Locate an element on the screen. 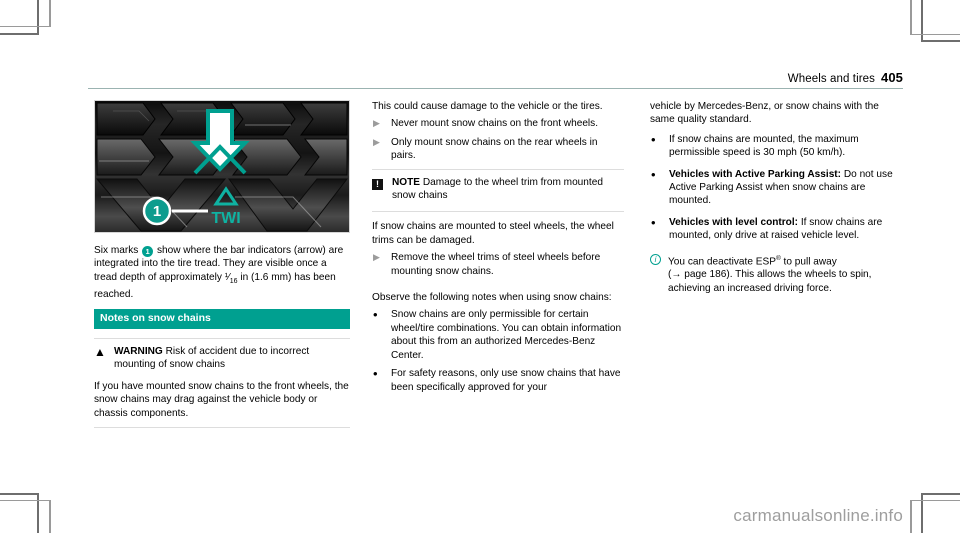  crop-mark-bottom-right-vertical-outer is located at coordinates (911, 516).